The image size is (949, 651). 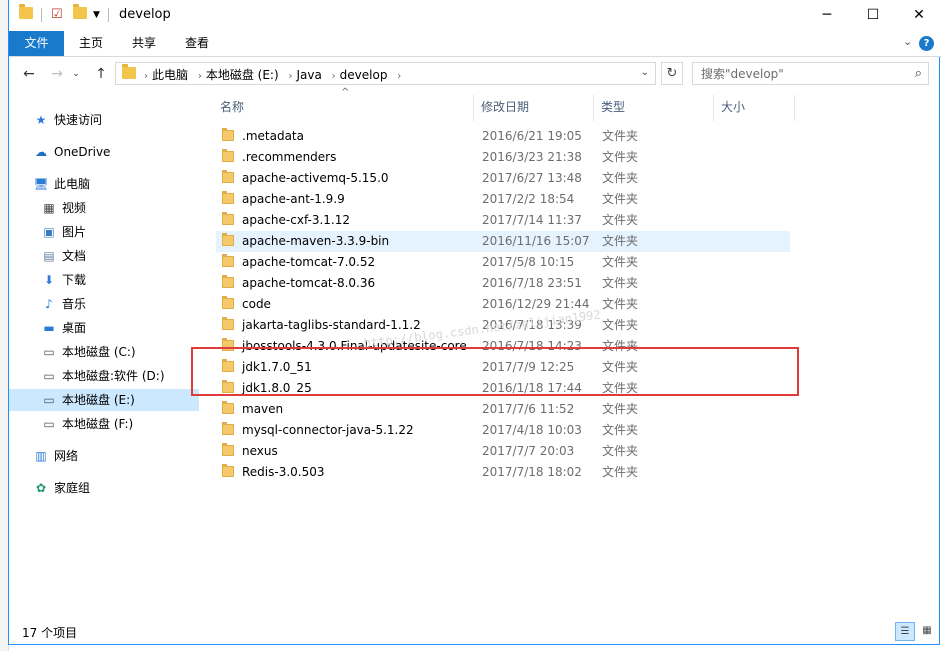 What do you see at coordinates (104, 328) in the screenshot?
I see `sidebar-item: ▬ 桌面` at bounding box center [104, 328].